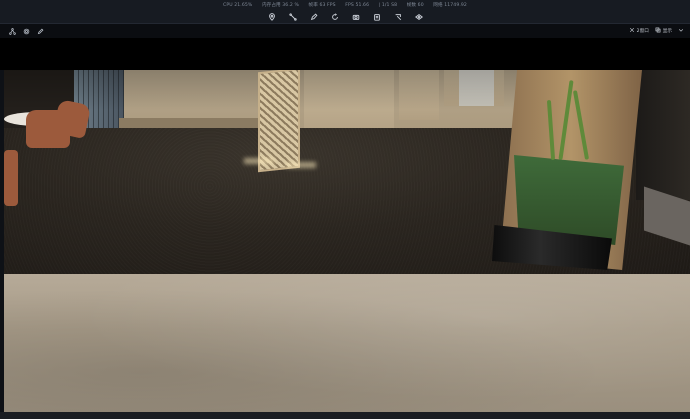 This screenshot has width=690, height=419. Describe the element at coordinates (667, 31) in the screenshot. I see `display-label: 显示` at that location.